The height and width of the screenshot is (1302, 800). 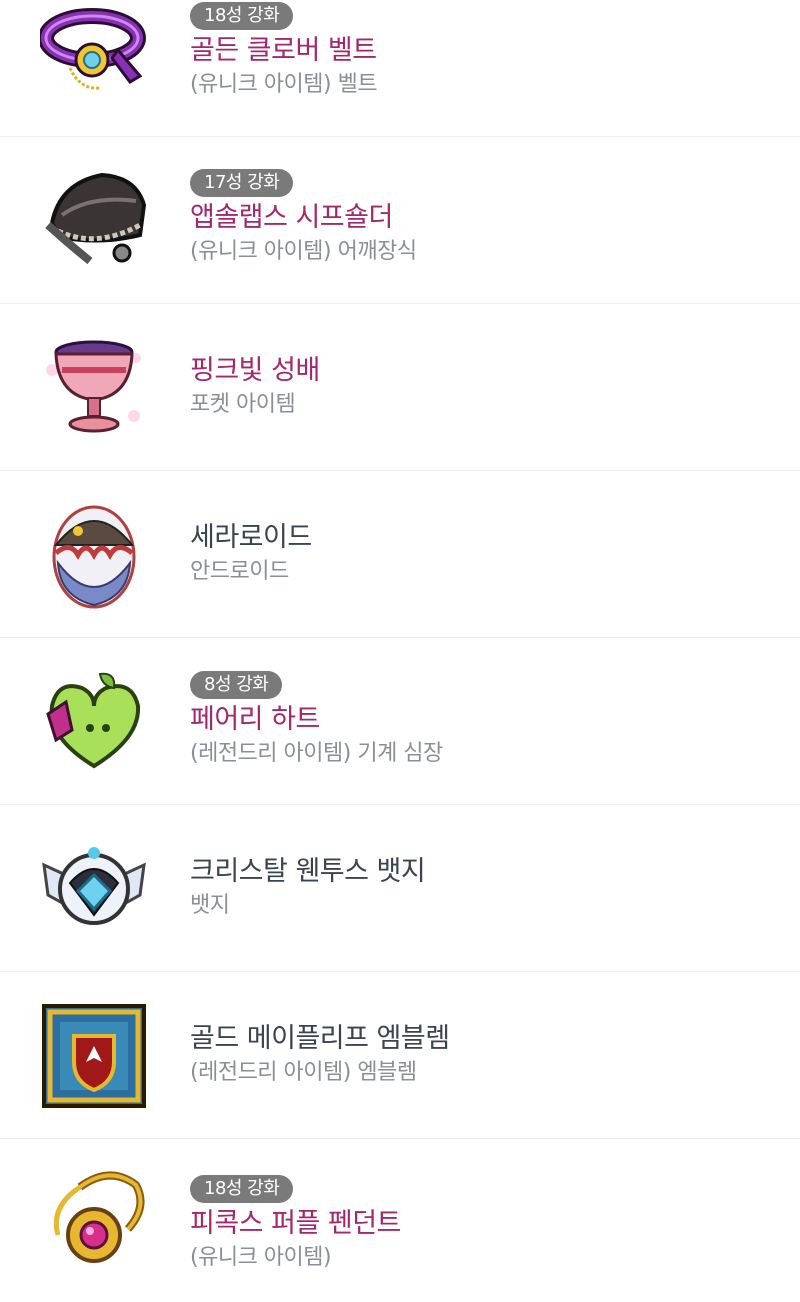 I want to click on item-name: 피콕스 퍼플 펜던트, so click(x=295, y=1223).